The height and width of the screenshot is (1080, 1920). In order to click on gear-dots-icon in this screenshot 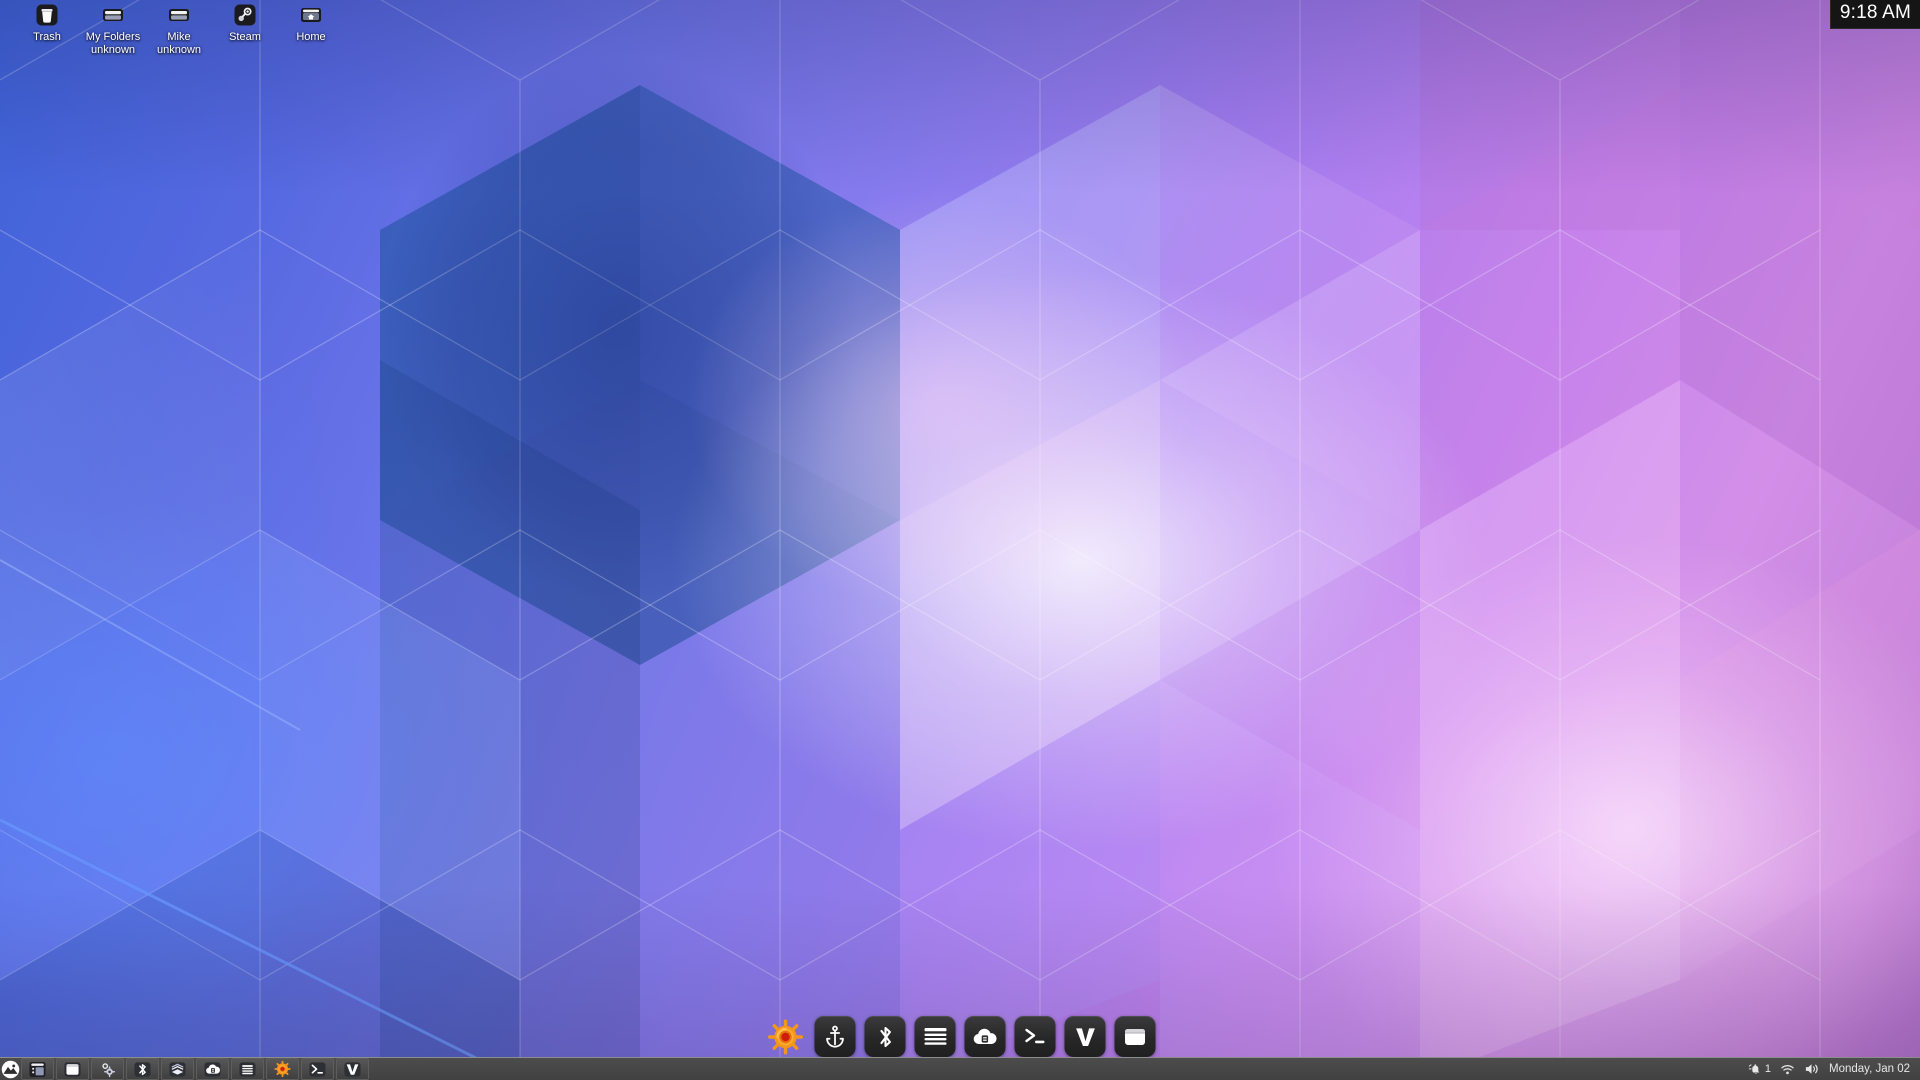, I will do `click(109, 1069)`.